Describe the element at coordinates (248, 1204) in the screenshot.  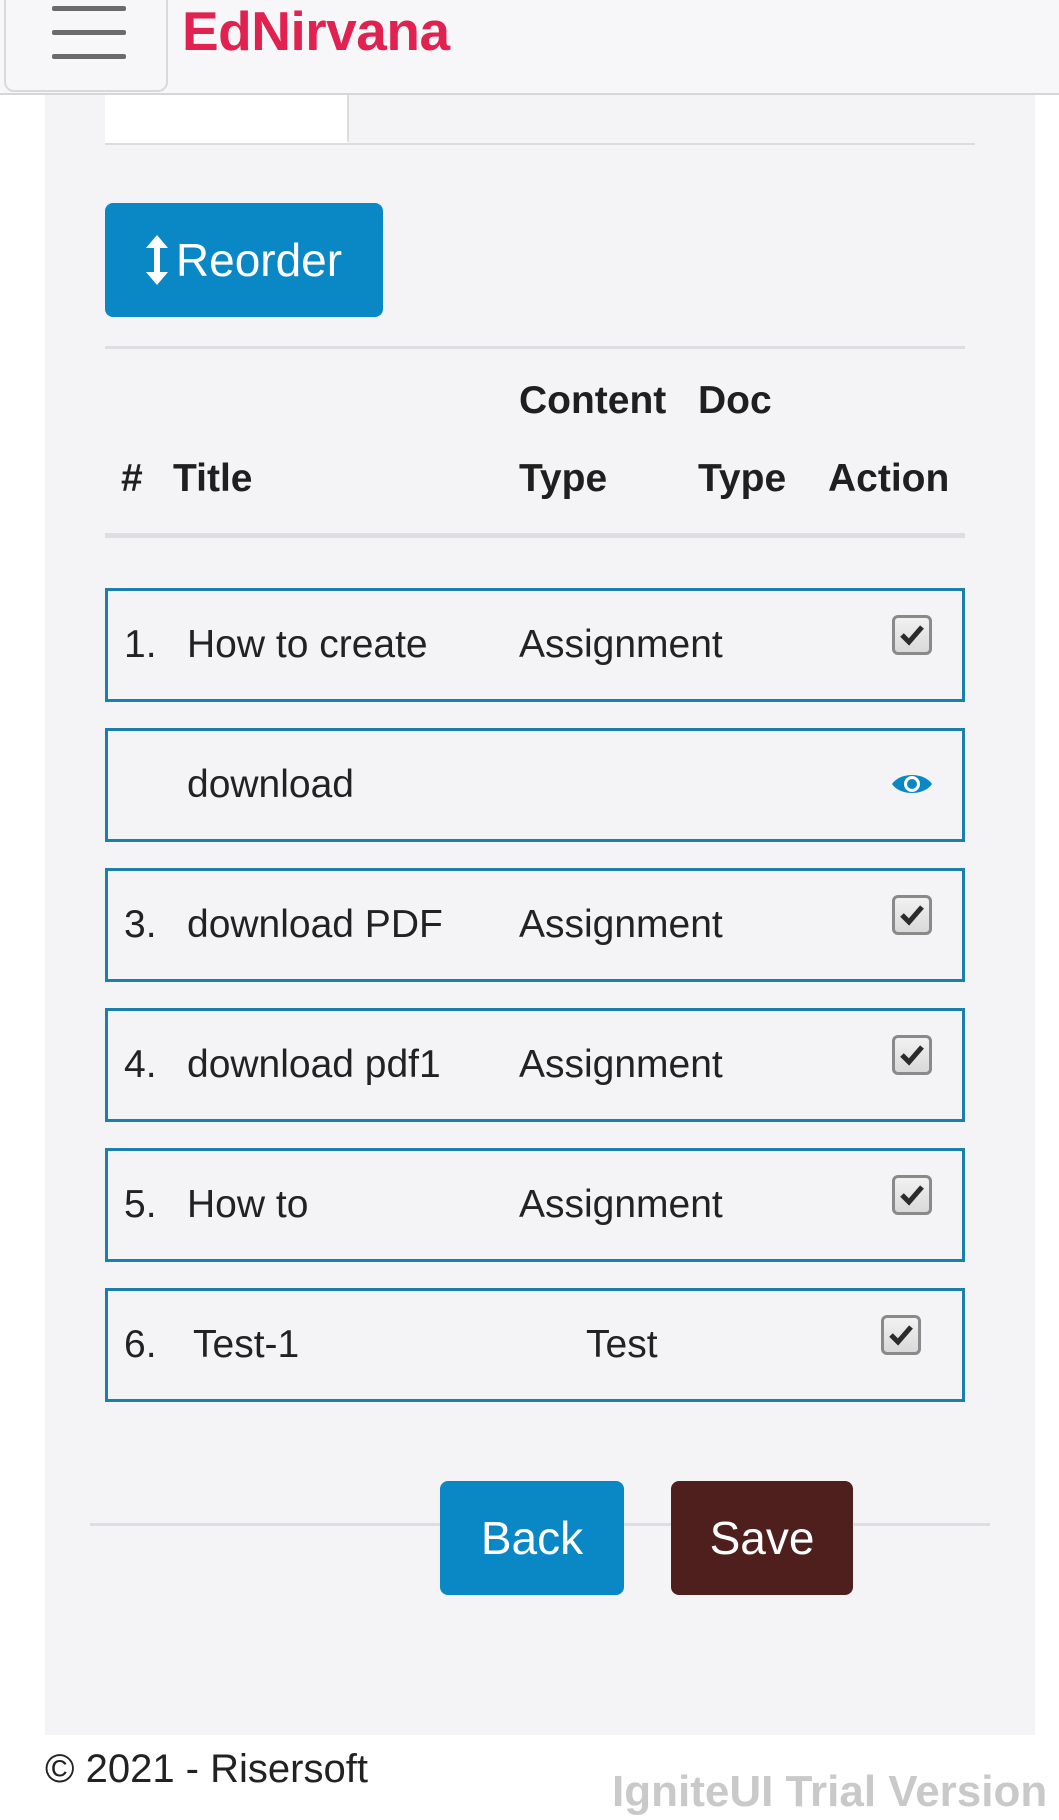
I see `row-title: How to` at that location.